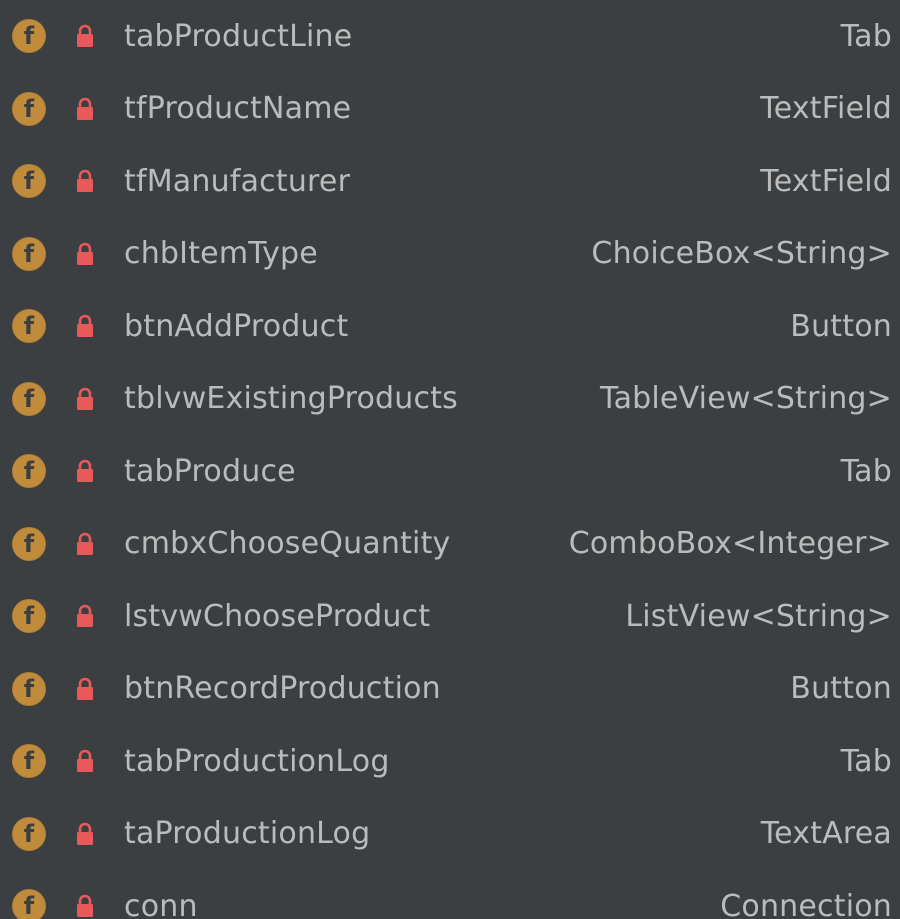  What do you see at coordinates (238, 109) in the screenshot?
I see `field-name: tfProductName` at bounding box center [238, 109].